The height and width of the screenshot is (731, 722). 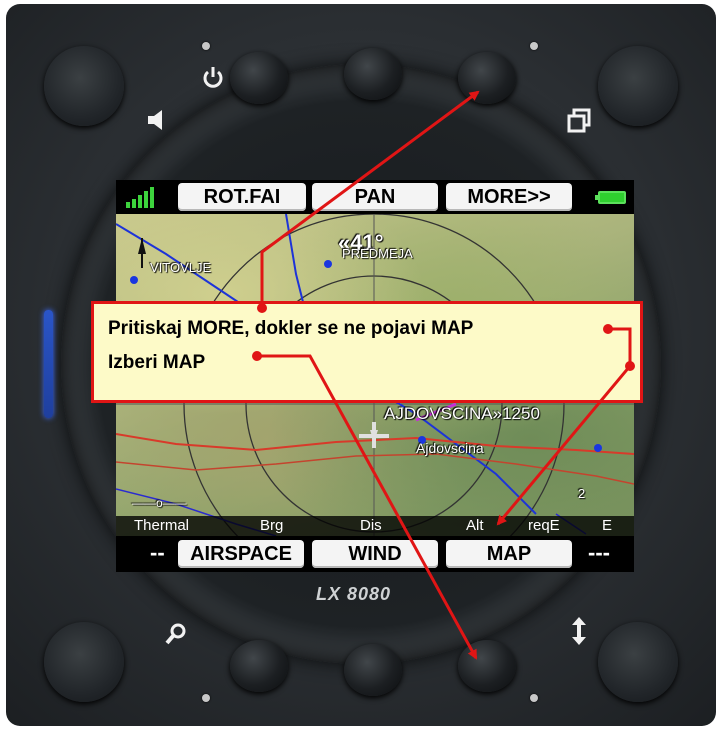 What do you see at coordinates (564, 426) in the screenshot?
I see `arrow-to-map-softkey` at bounding box center [564, 426].